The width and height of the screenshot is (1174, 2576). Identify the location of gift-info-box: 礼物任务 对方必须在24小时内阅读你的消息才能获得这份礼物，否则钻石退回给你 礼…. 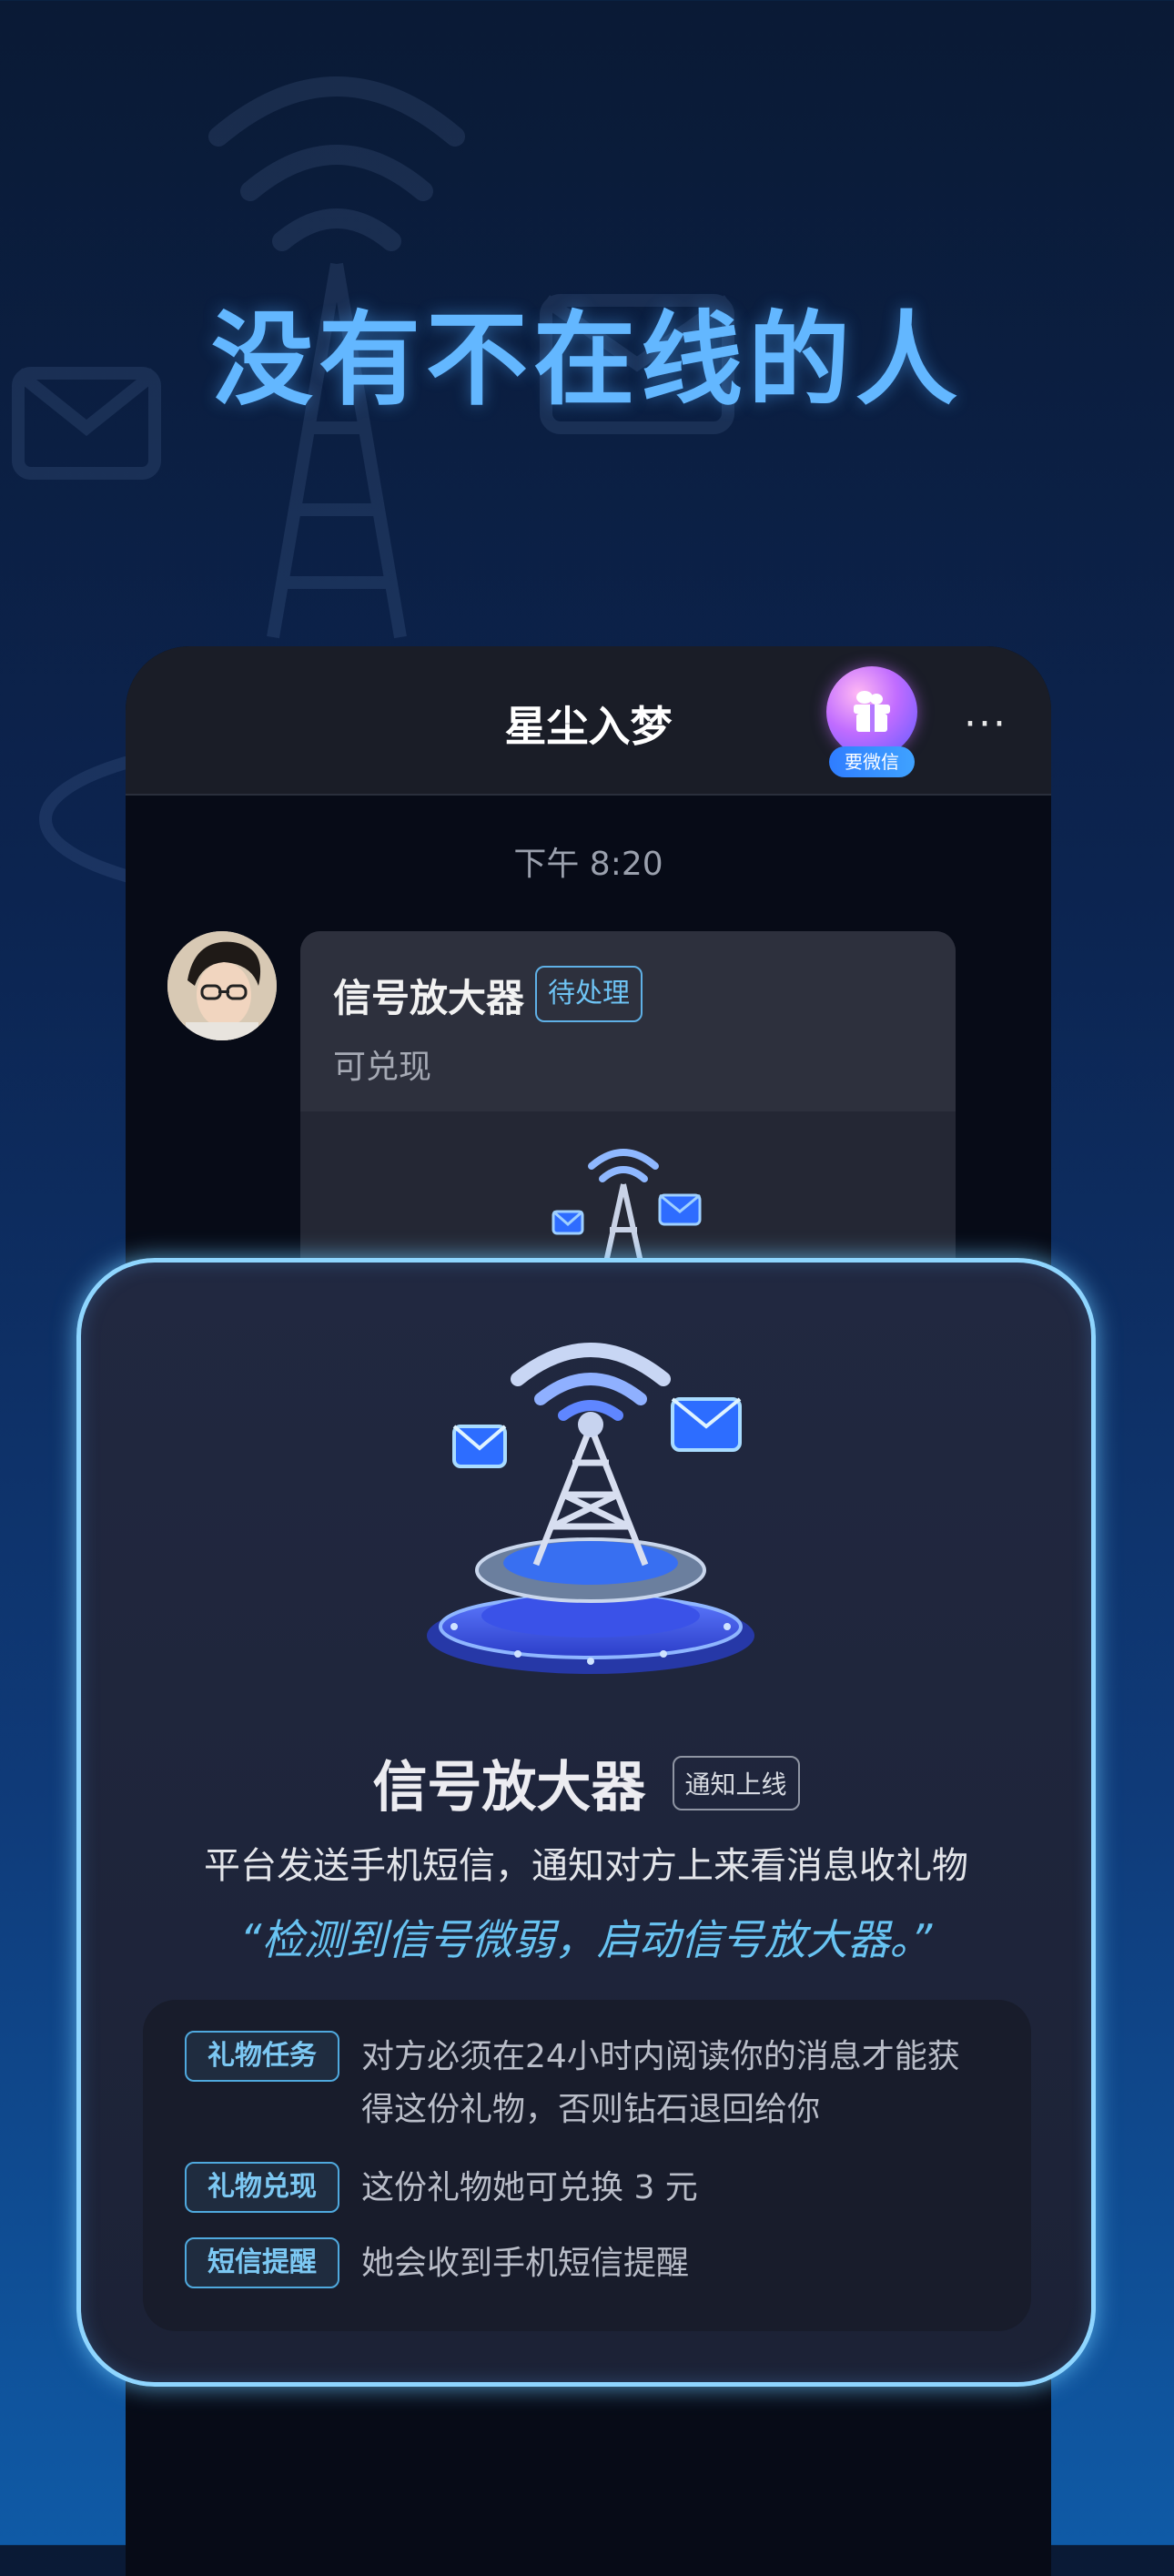
(587, 2165).